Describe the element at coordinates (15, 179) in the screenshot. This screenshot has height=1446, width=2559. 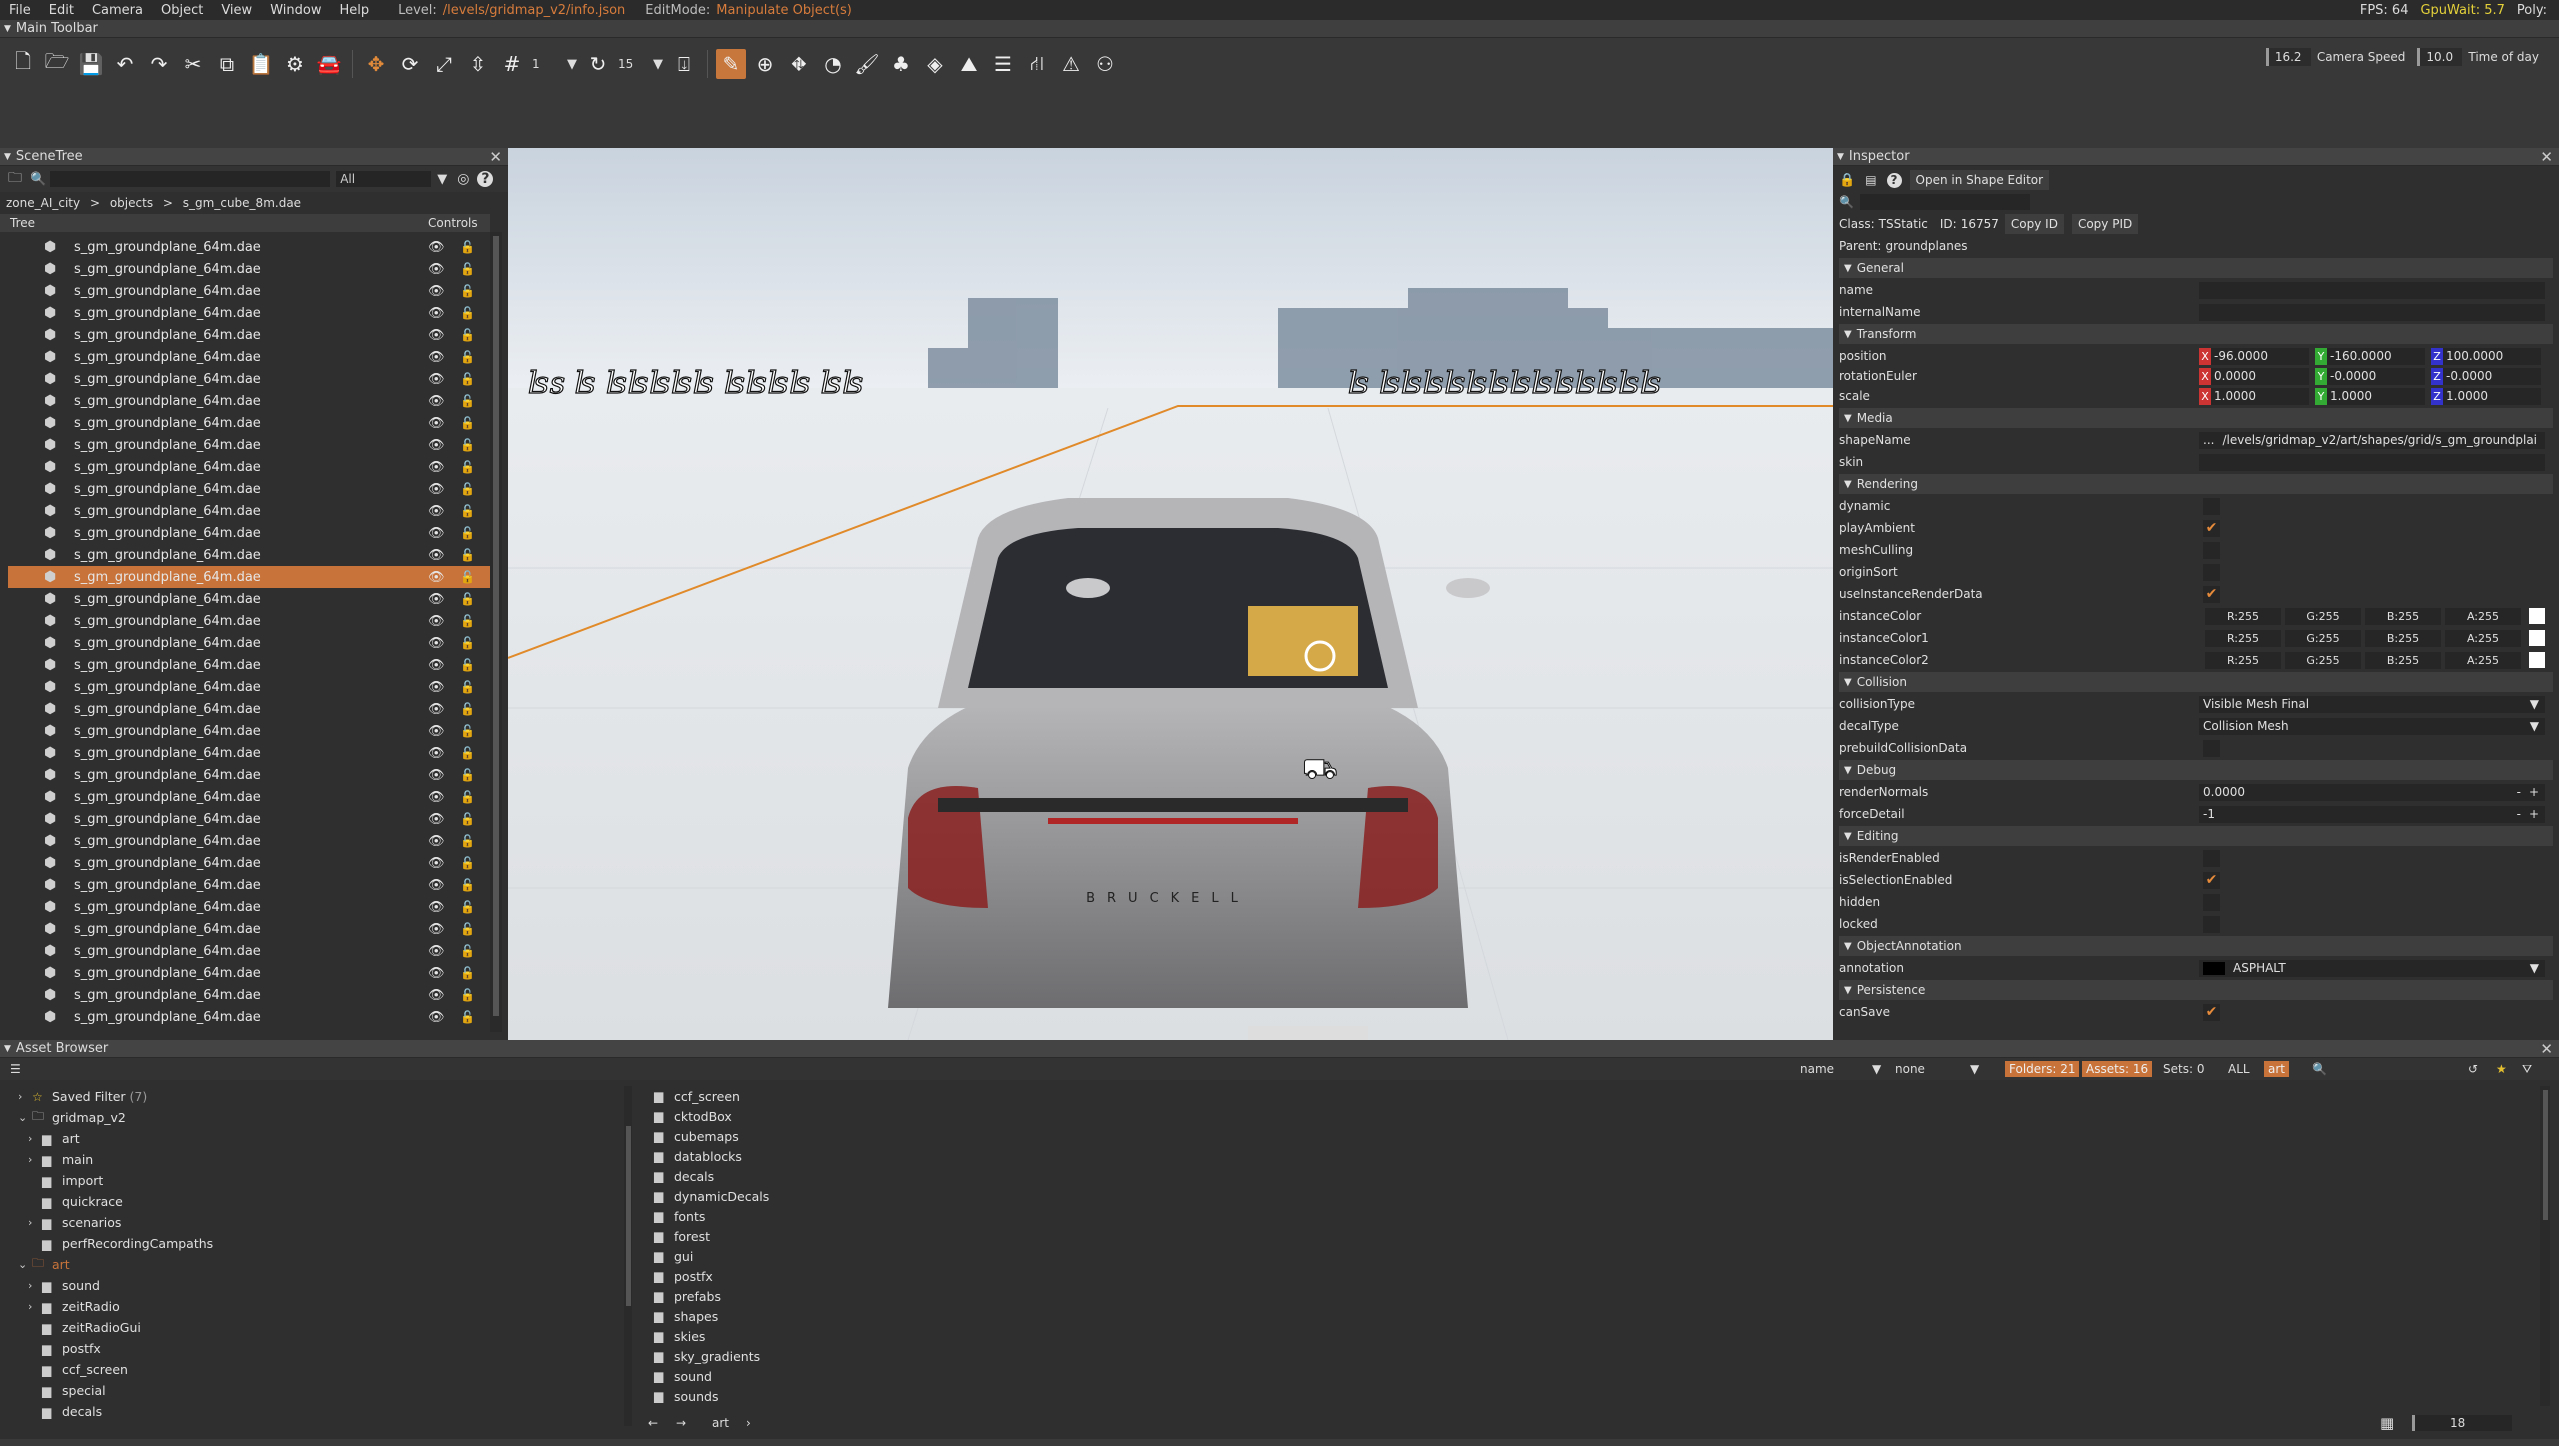
I see `add-group-icon: 🗀` at that location.